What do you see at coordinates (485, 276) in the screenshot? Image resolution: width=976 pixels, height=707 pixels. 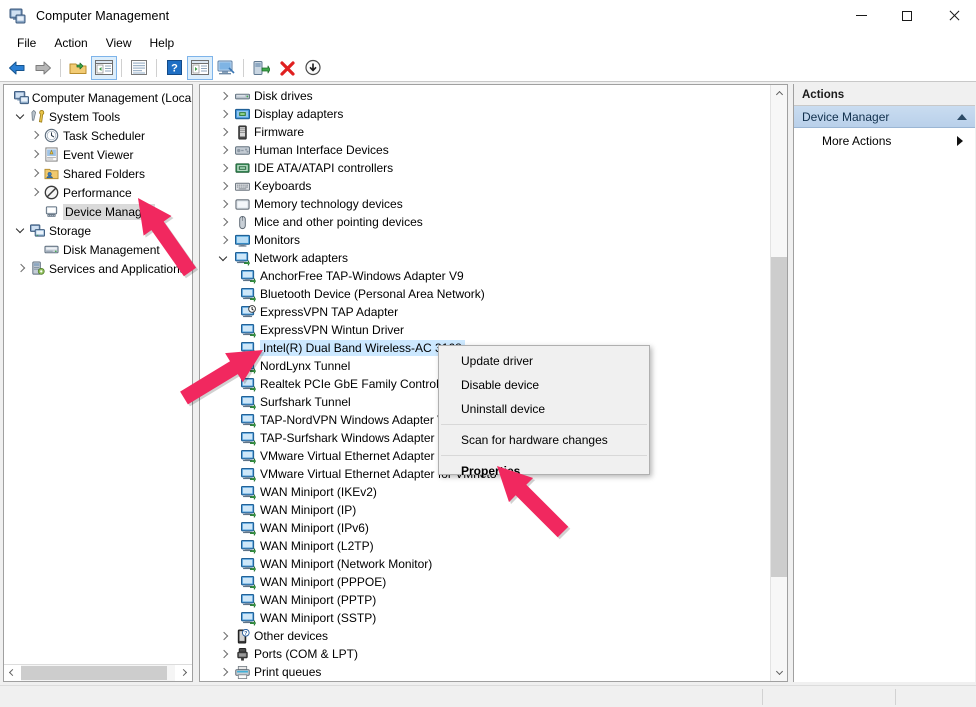 I see `device-tree-item-anchorfree-tap-windows-adapter-v9: AnchorFree TAP-Windows Adapter V9` at bounding box center [485, 276].